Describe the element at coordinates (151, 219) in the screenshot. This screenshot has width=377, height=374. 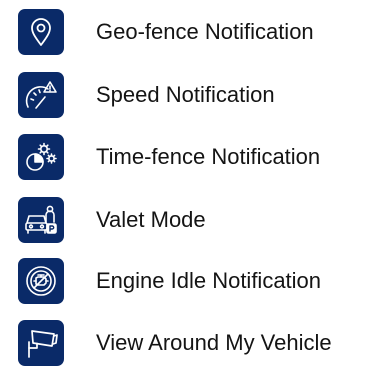
I see `valet-mode-label: Valet Mode` at that location.